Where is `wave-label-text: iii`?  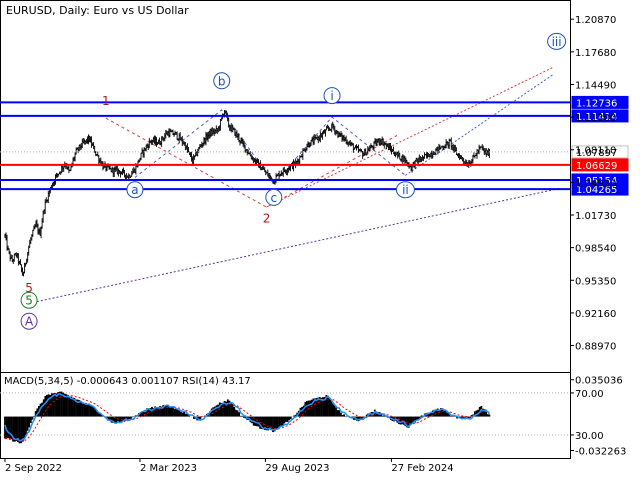 wave-label-text: iii is located at coordinates (557, 42).